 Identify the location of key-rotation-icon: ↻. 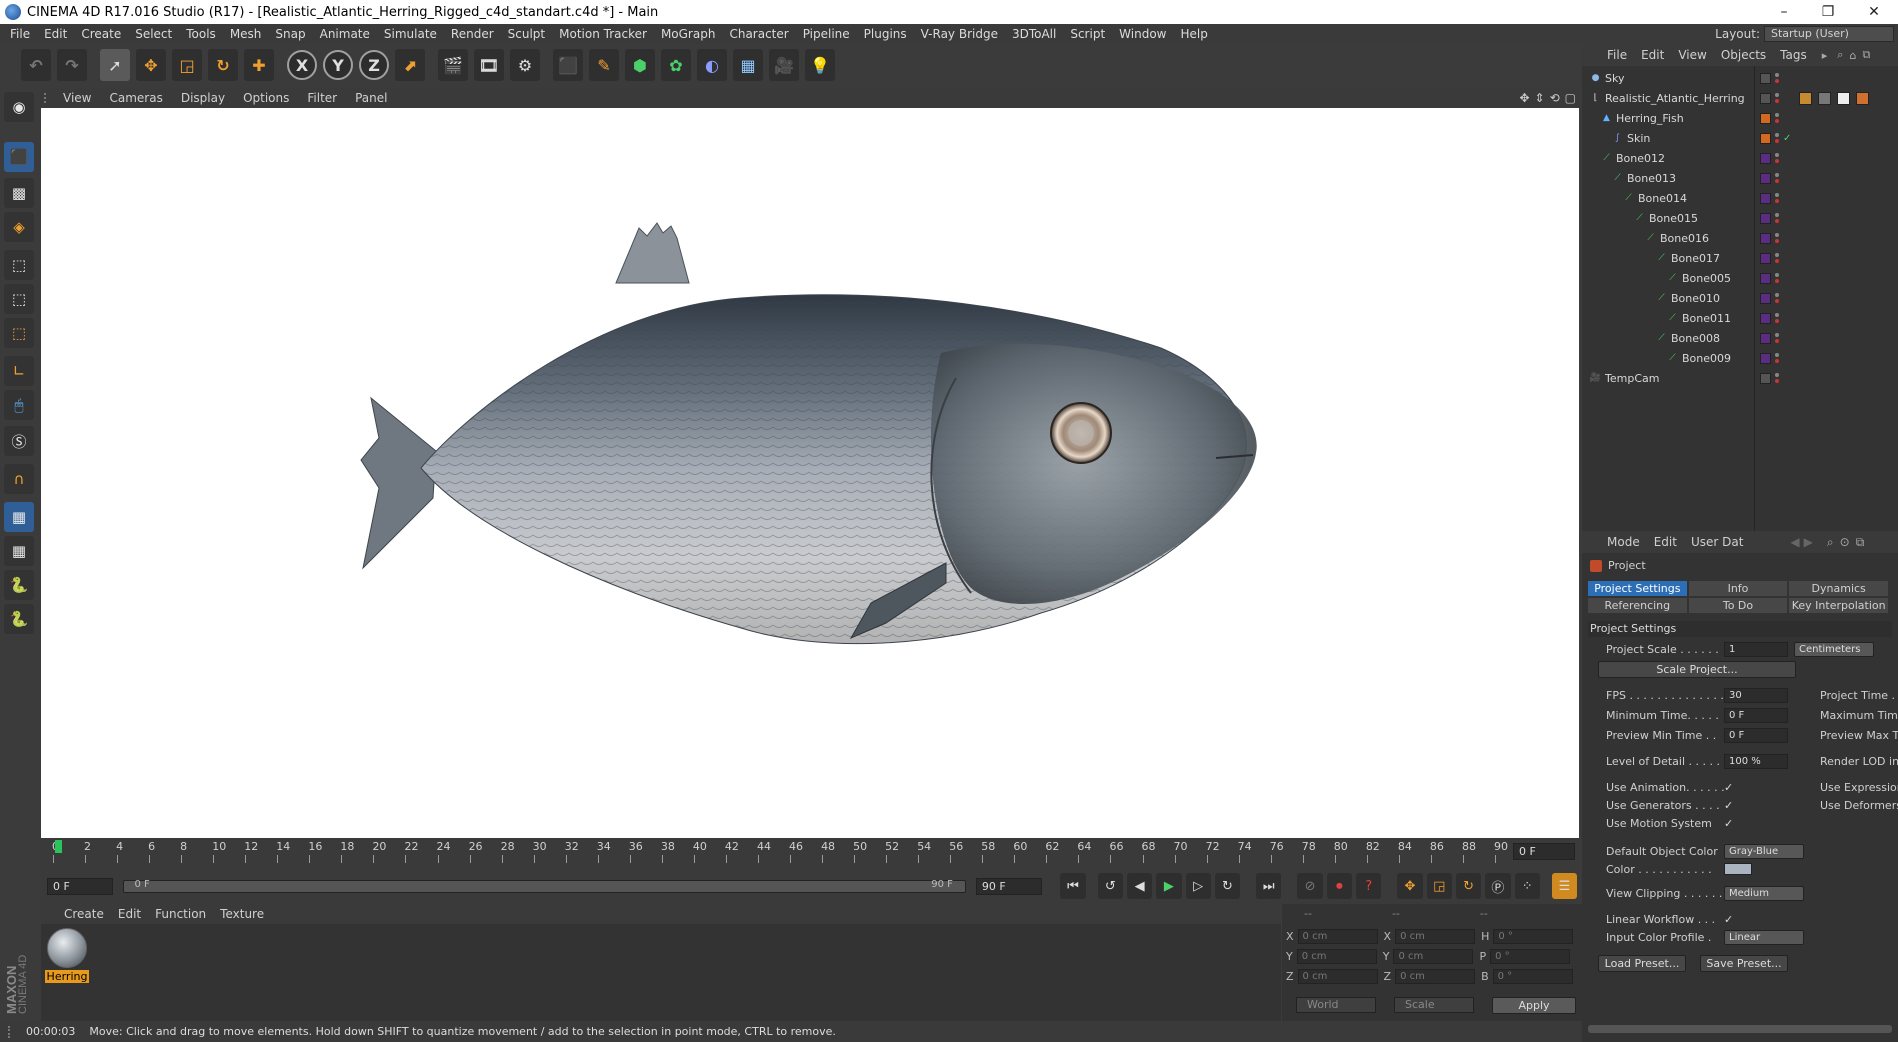
(1468, 886).